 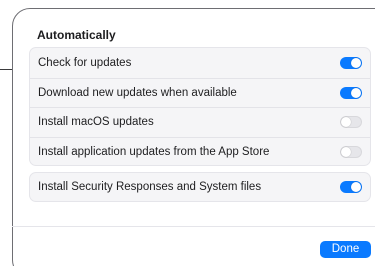 I want to click on check-for-updates-label: Check for updates, so click(x=85, y=62).